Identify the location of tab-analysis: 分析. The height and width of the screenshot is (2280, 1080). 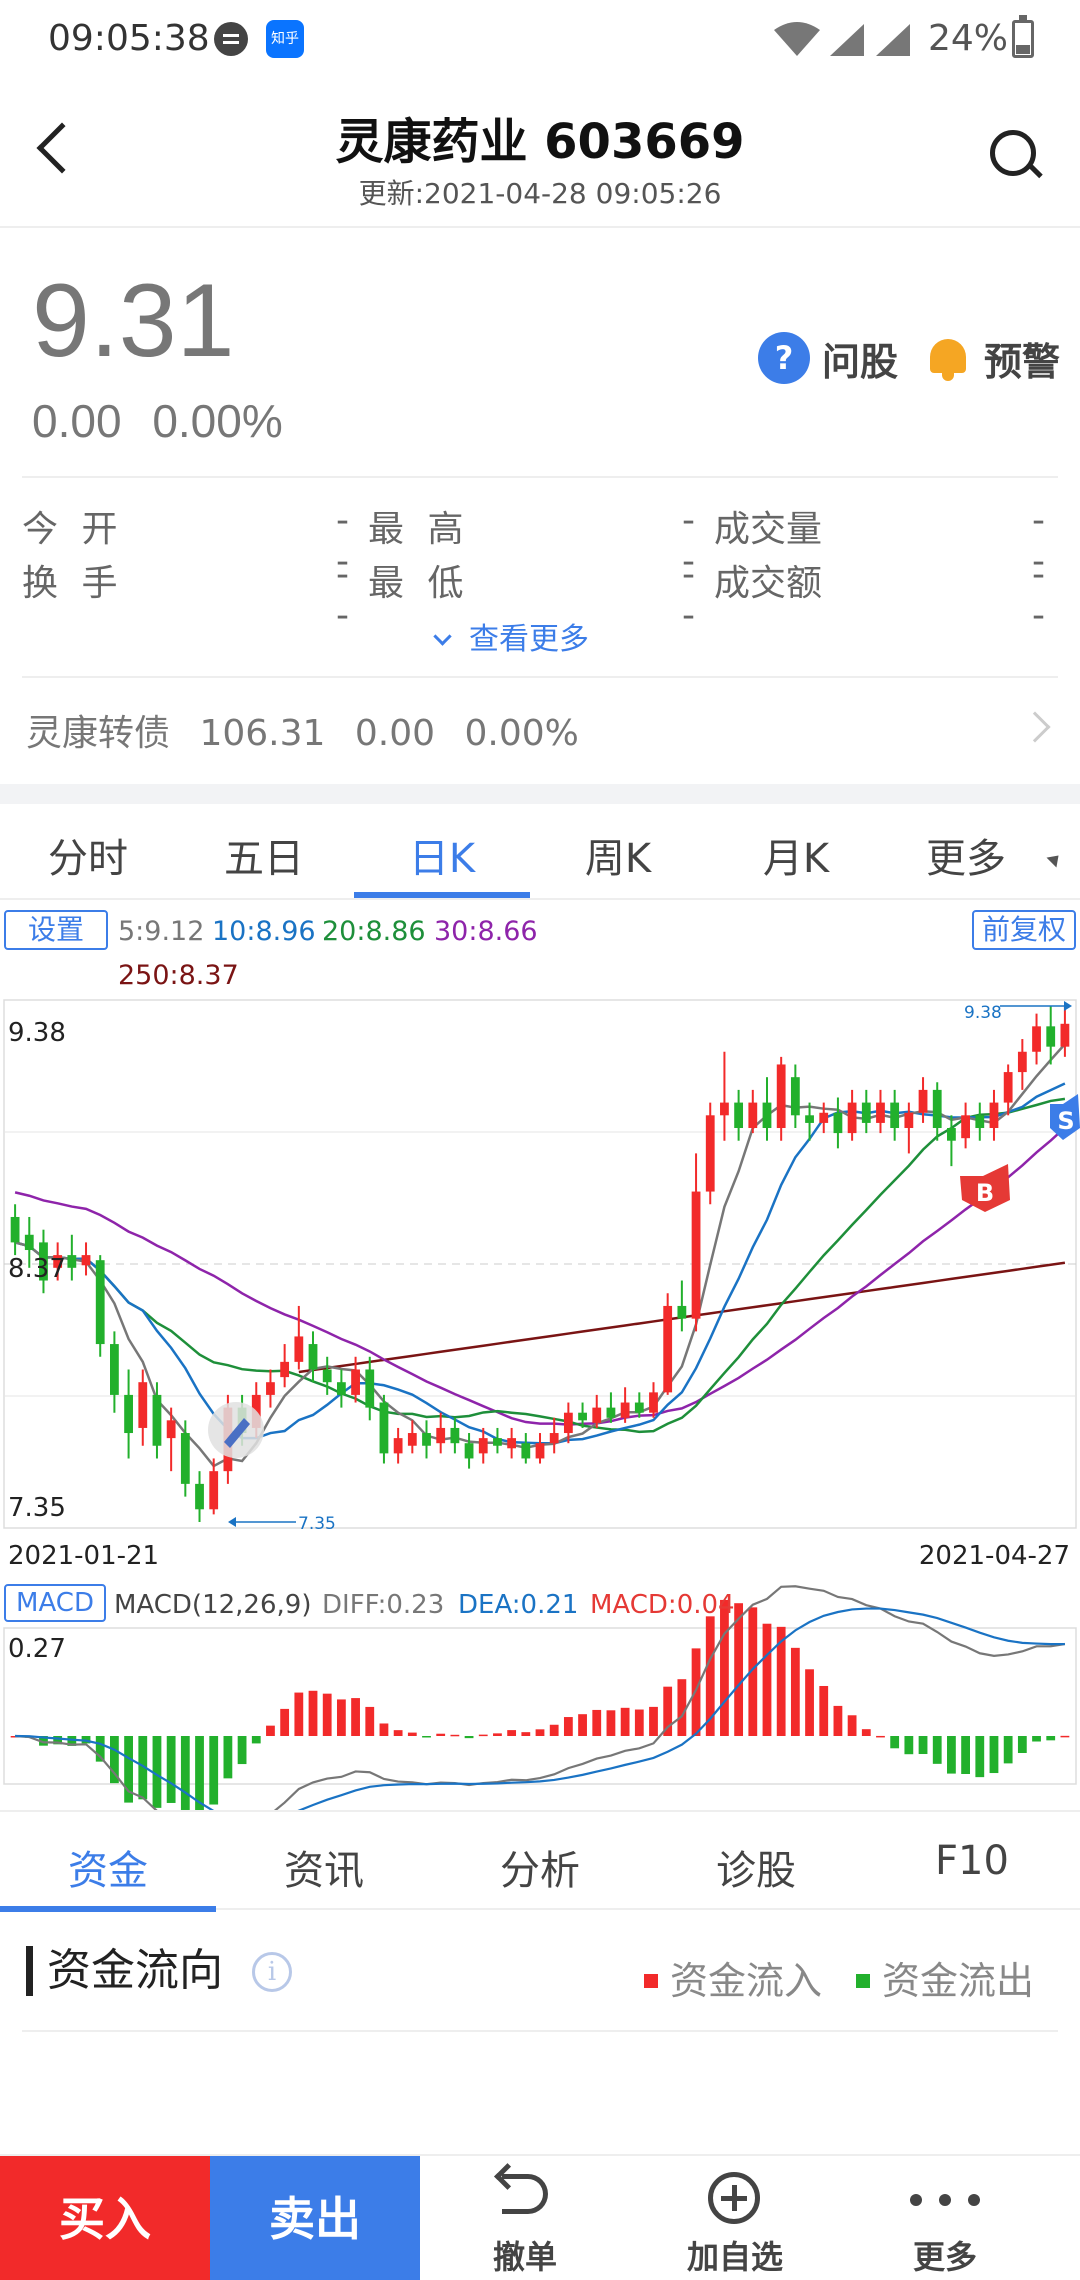
(540, 1867).